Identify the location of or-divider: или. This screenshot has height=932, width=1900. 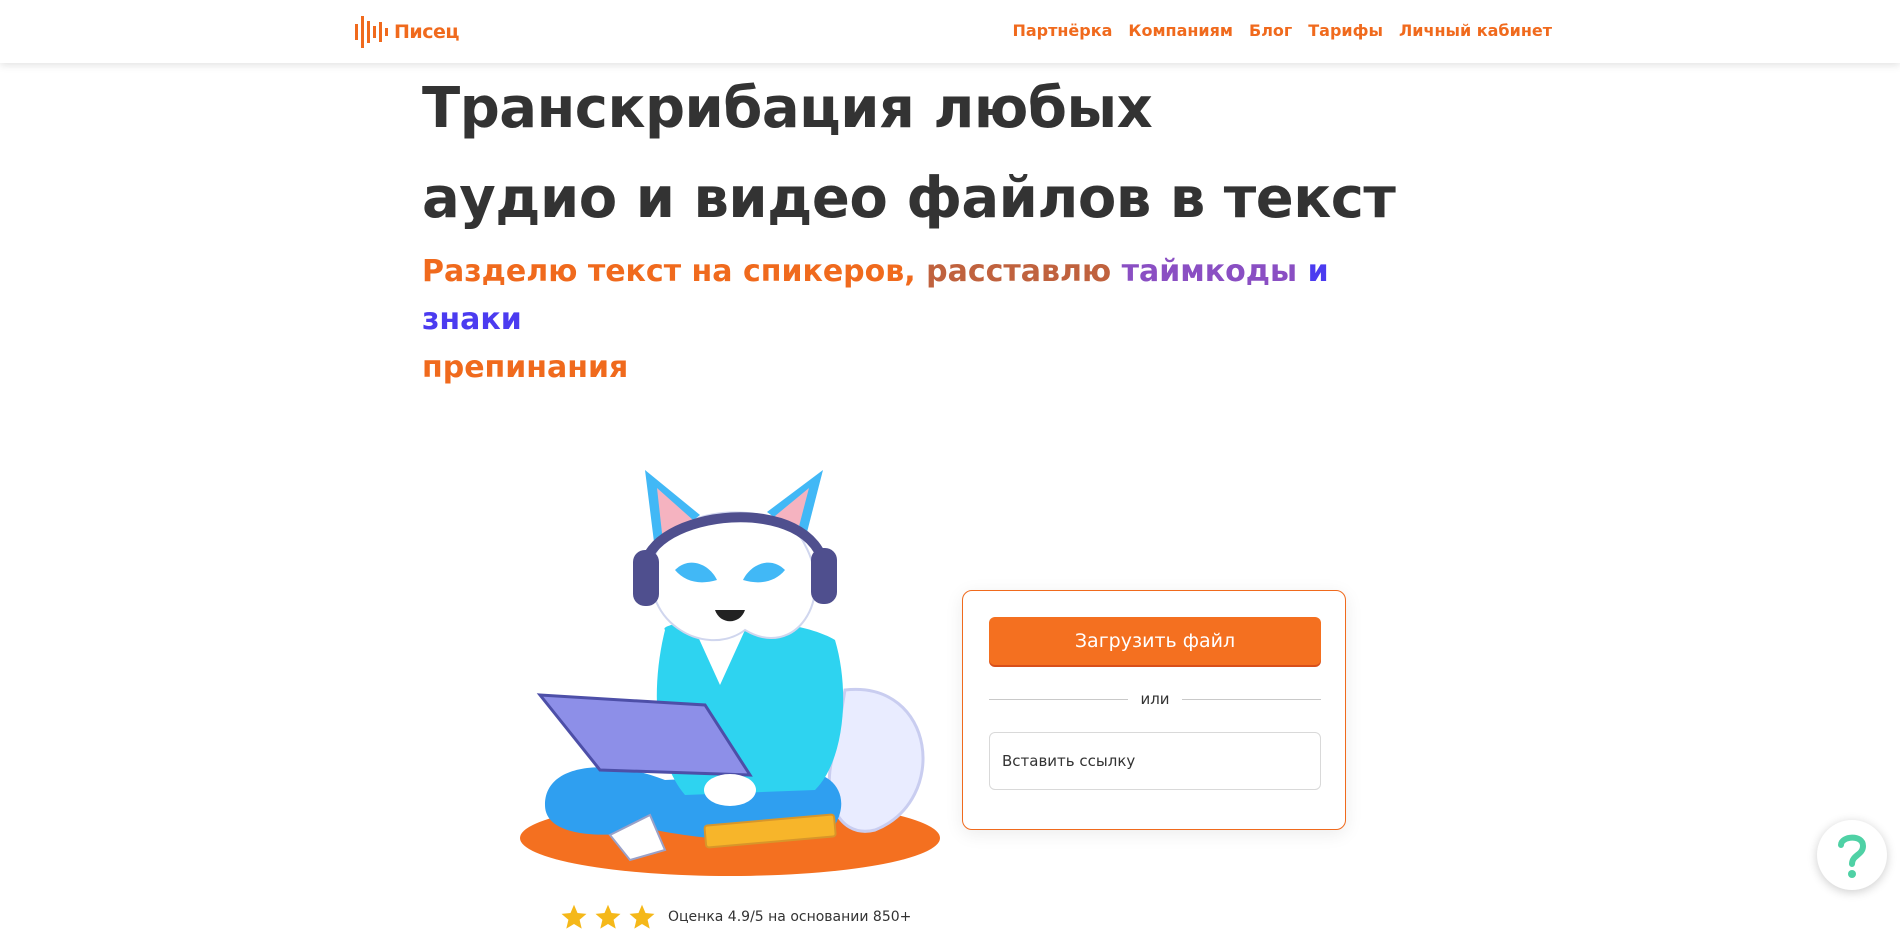
(1155, 699).